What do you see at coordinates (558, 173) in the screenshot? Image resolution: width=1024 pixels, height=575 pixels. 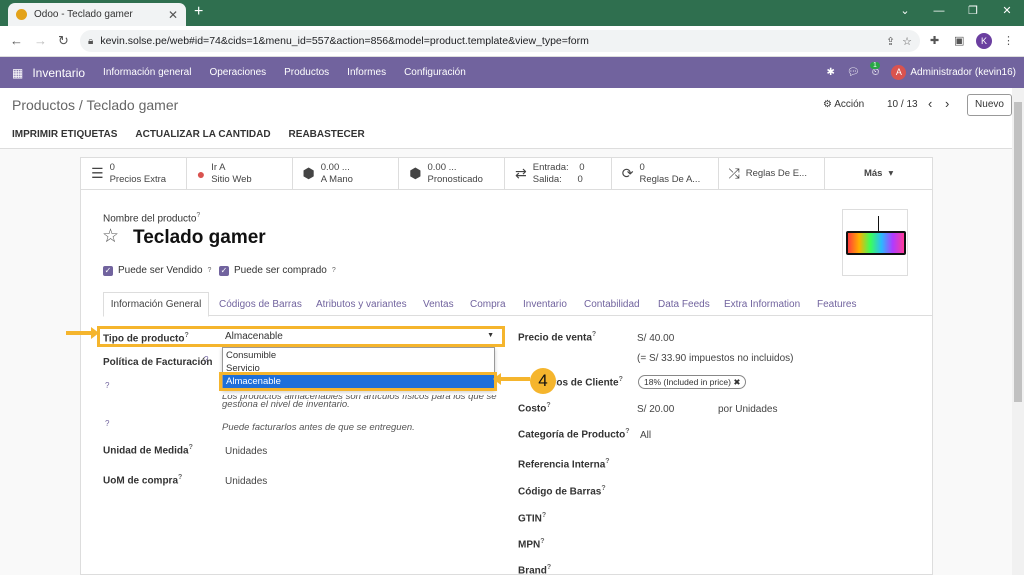 I see `in-out-button: ⇄ Entrada: 0 Salida: 0` at bounding box center [558, 173].